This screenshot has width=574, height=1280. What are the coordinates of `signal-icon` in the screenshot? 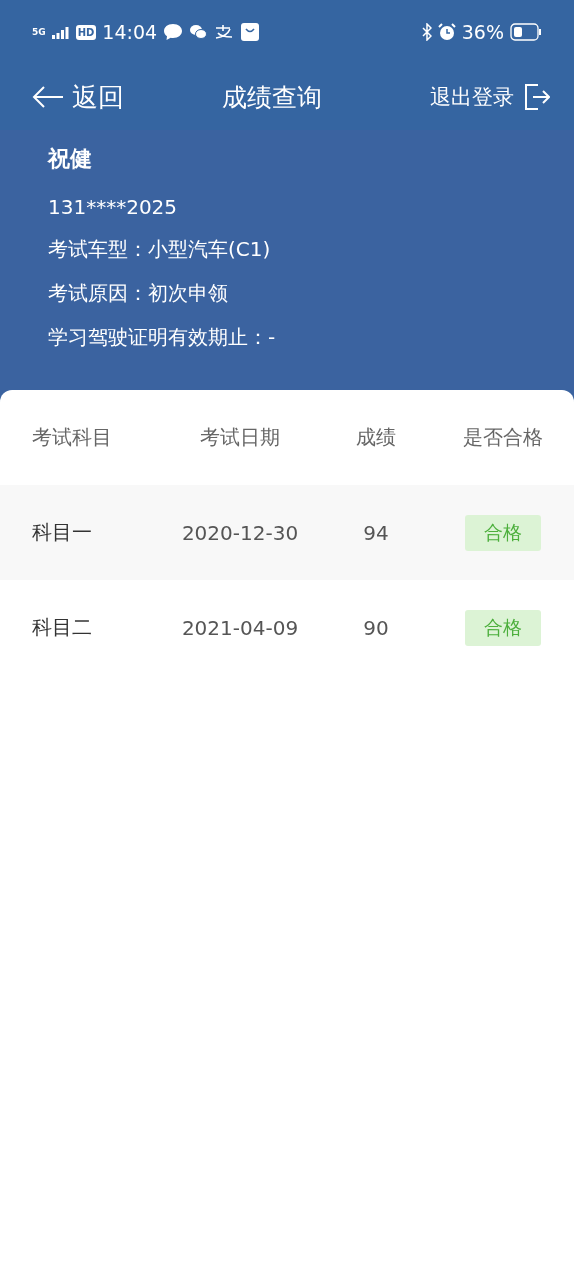 It's located at (60, 32).